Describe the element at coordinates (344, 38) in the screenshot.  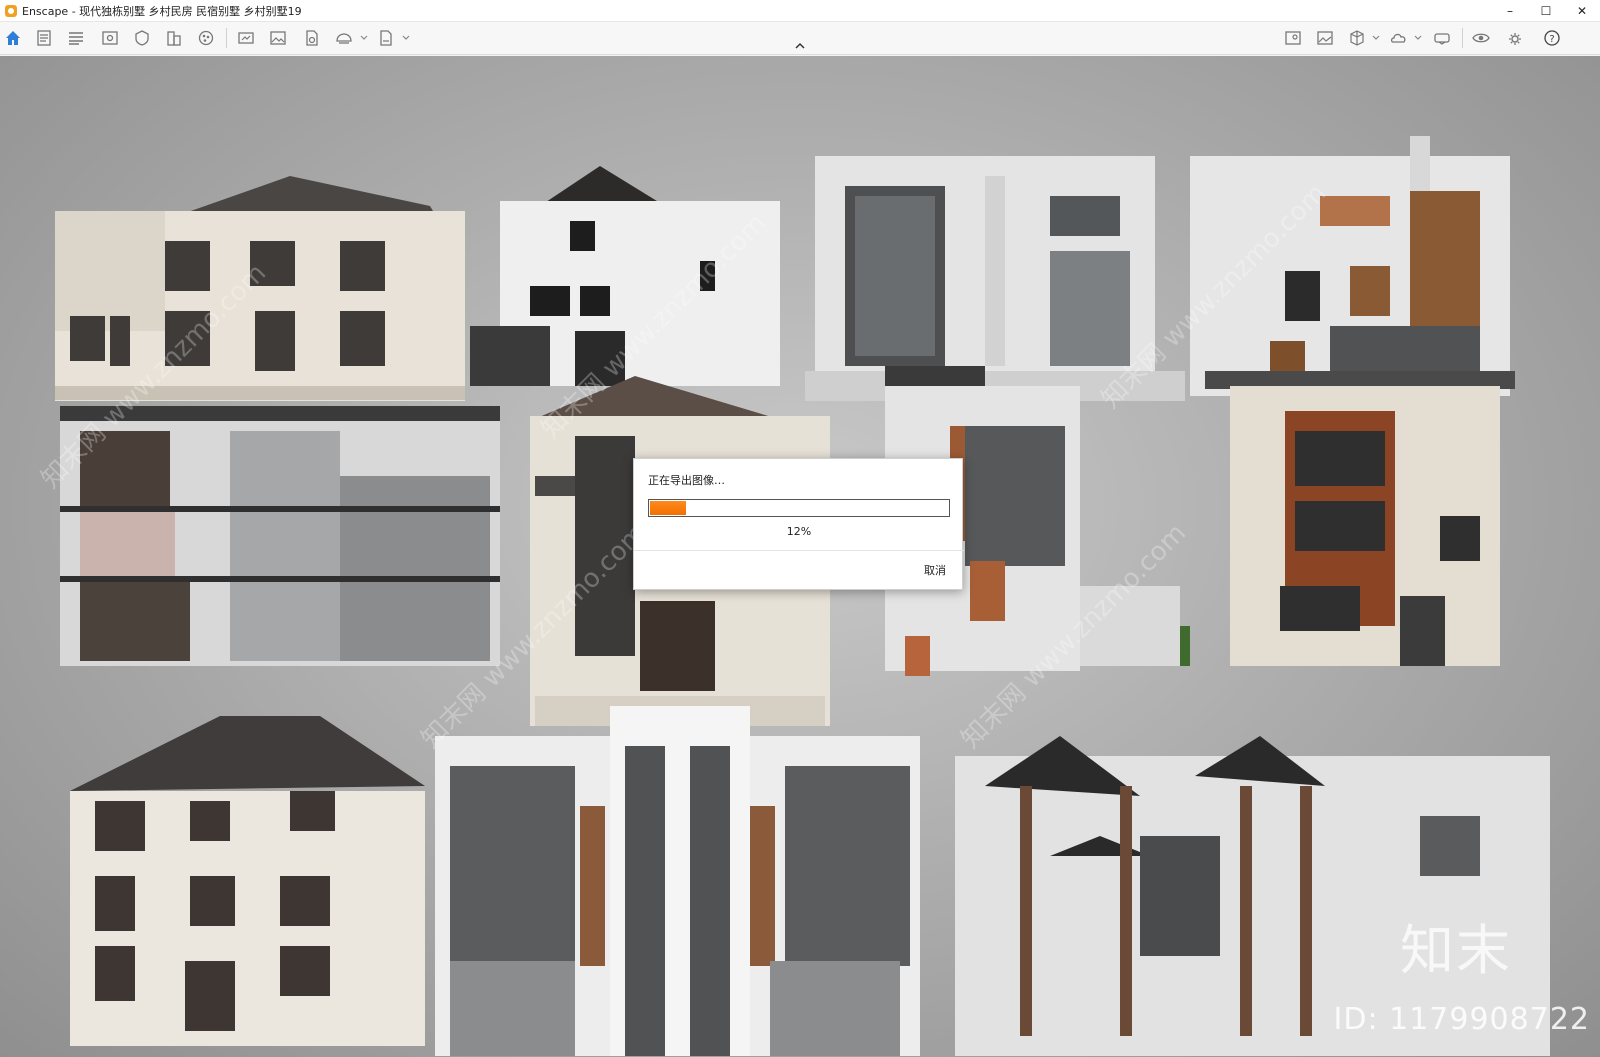
I see `batch-icon` at that location.